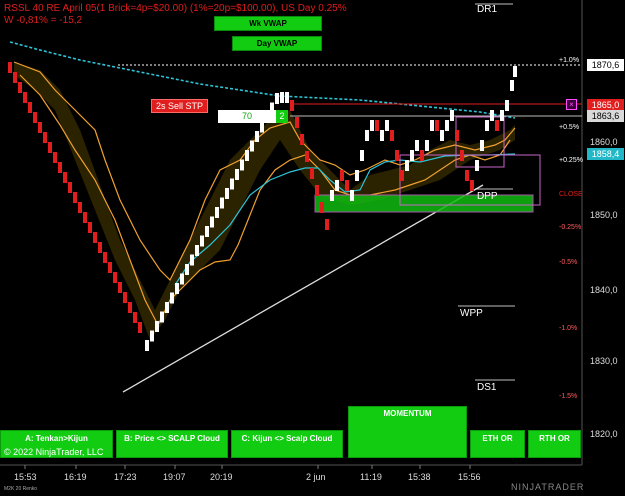 This screenshot has height=496, width=625. I want to click on price-tag: 1870,6, so click(605, 65).